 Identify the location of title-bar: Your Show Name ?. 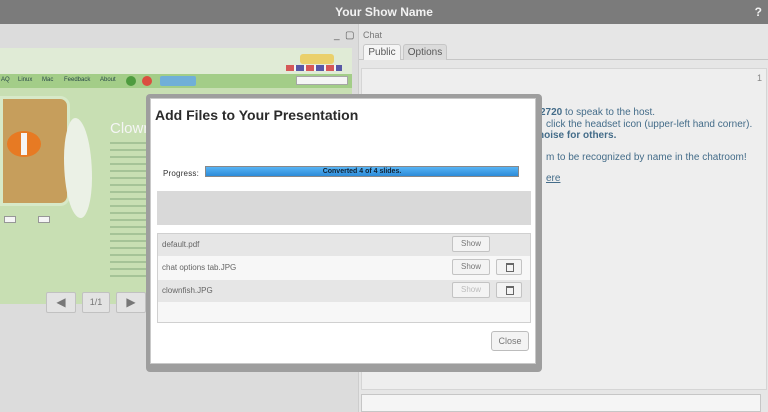
(384, 12).